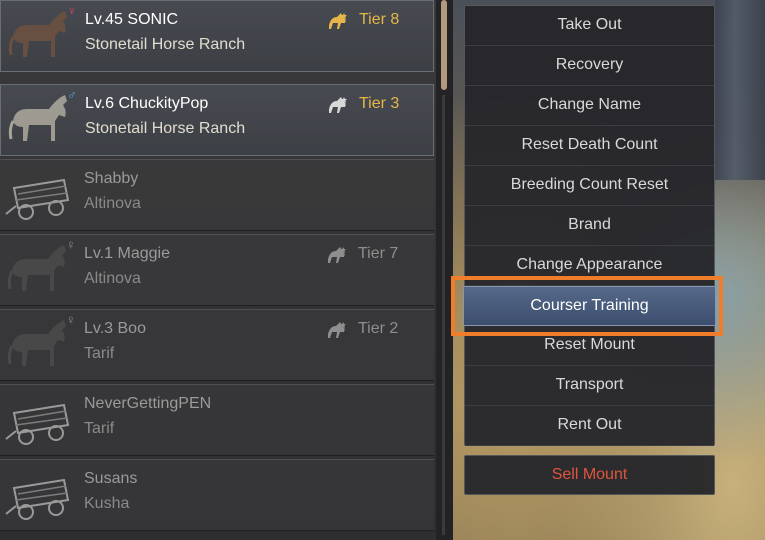  I want to click on mount-row: ♀ Lv.1 Maggie Altinova Tier 7, so click(217, 270).